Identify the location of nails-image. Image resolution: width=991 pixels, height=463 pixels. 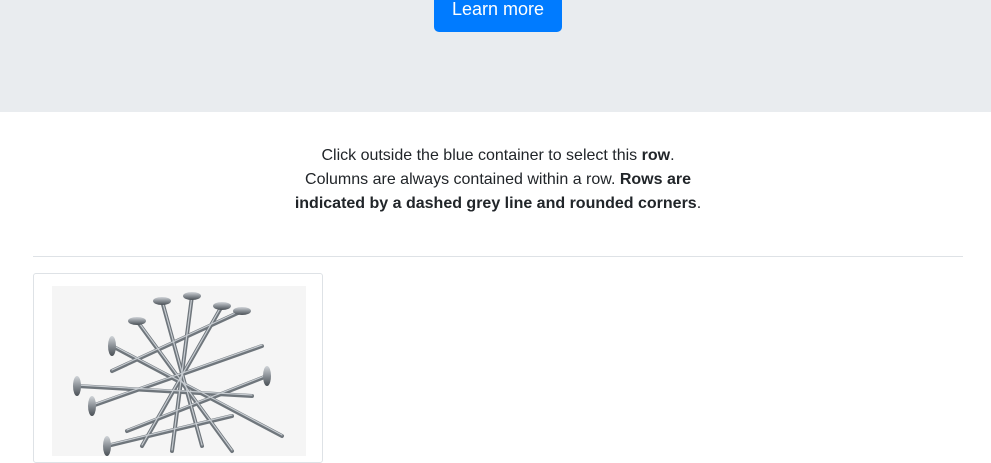
(179, 371).